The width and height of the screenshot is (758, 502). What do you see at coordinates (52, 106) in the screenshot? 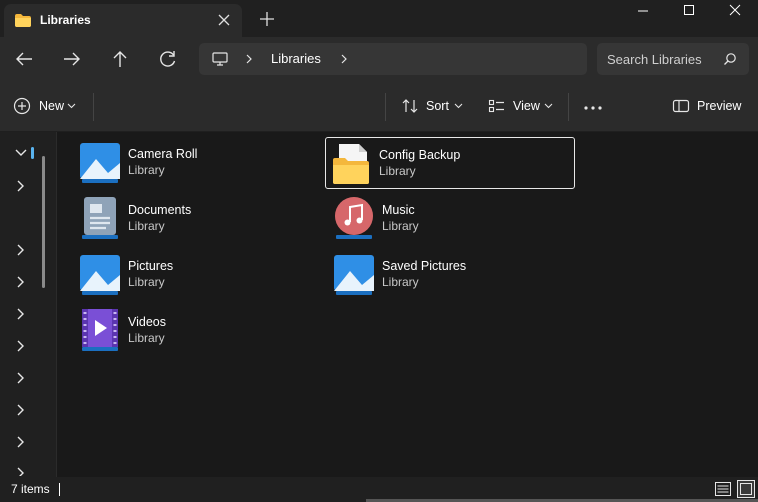
I see `new-label: New` at bounding box center [52, 106].